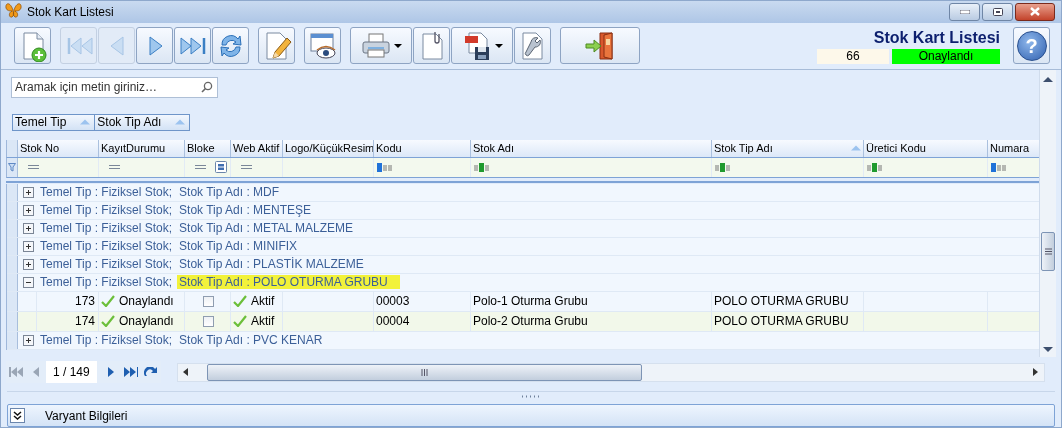 This screenshot has height=428, width=1062. I want to click on table-cell: Polo-1 Oturma Grubu, so click(591, 301).